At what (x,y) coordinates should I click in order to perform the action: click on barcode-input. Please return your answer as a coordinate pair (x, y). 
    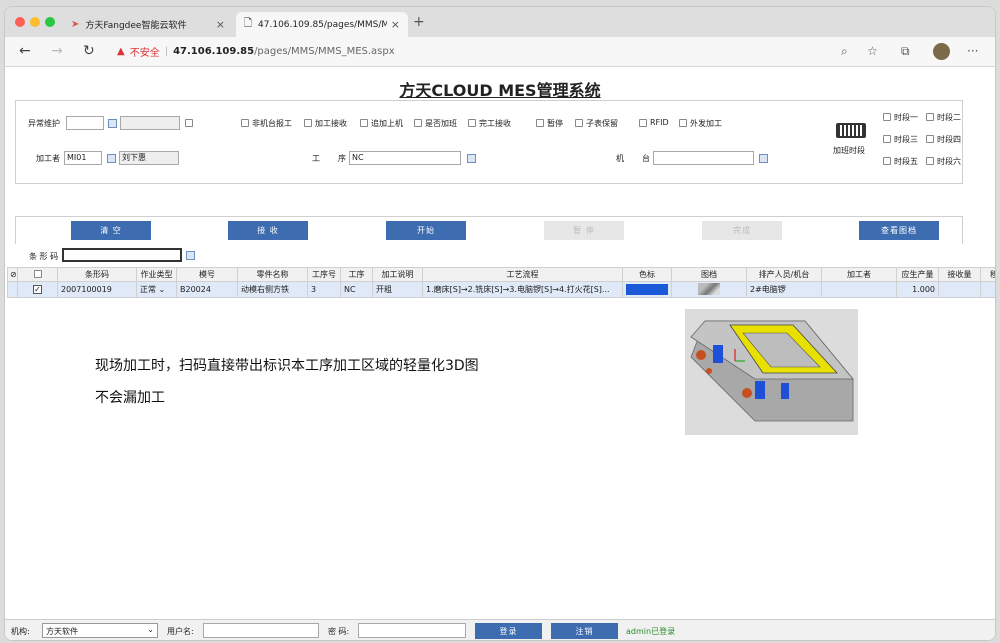
    Looking at the image, I should click on (122, 255).